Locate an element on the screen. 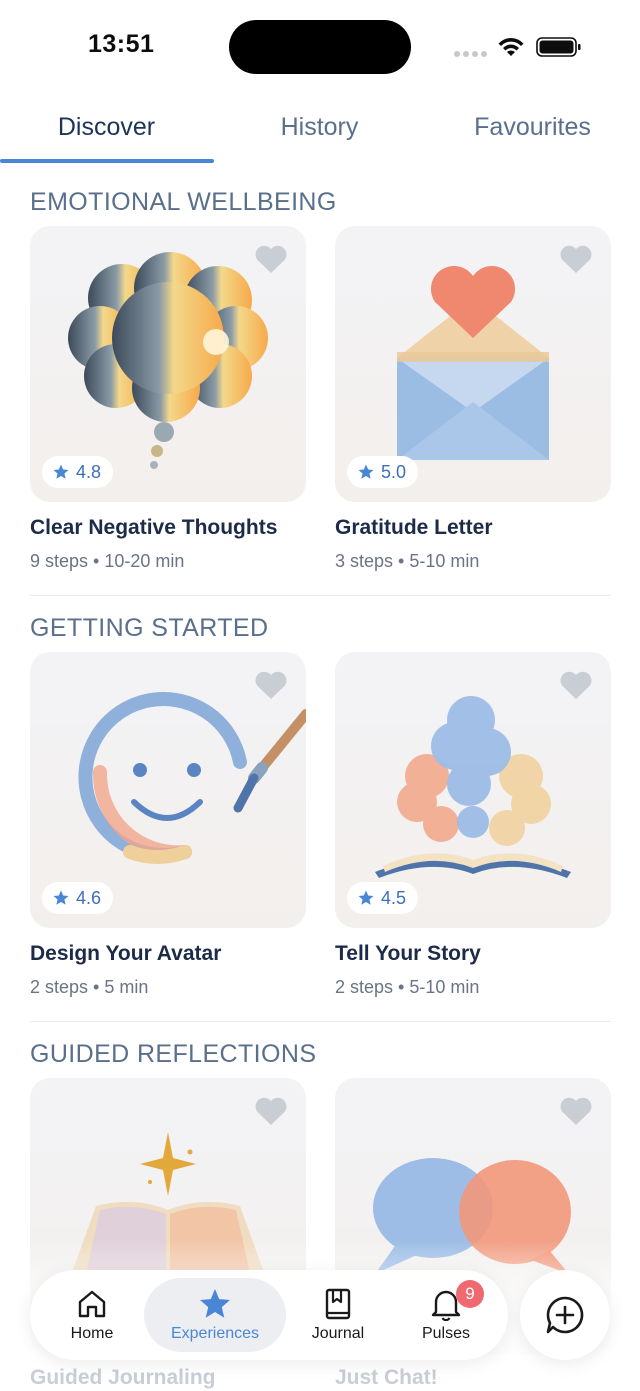  card-title: Gratitude Letter is located at coordinates (414, 528).